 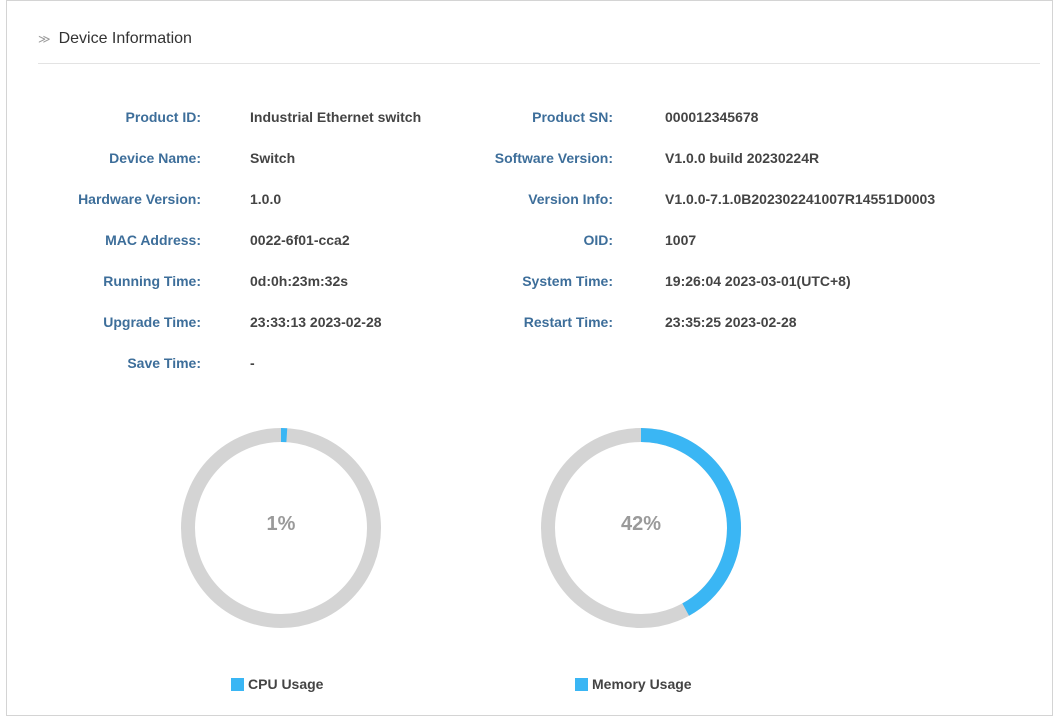 I want to click on memory-usage-gauge: 42%, so click(x=641, y=528).